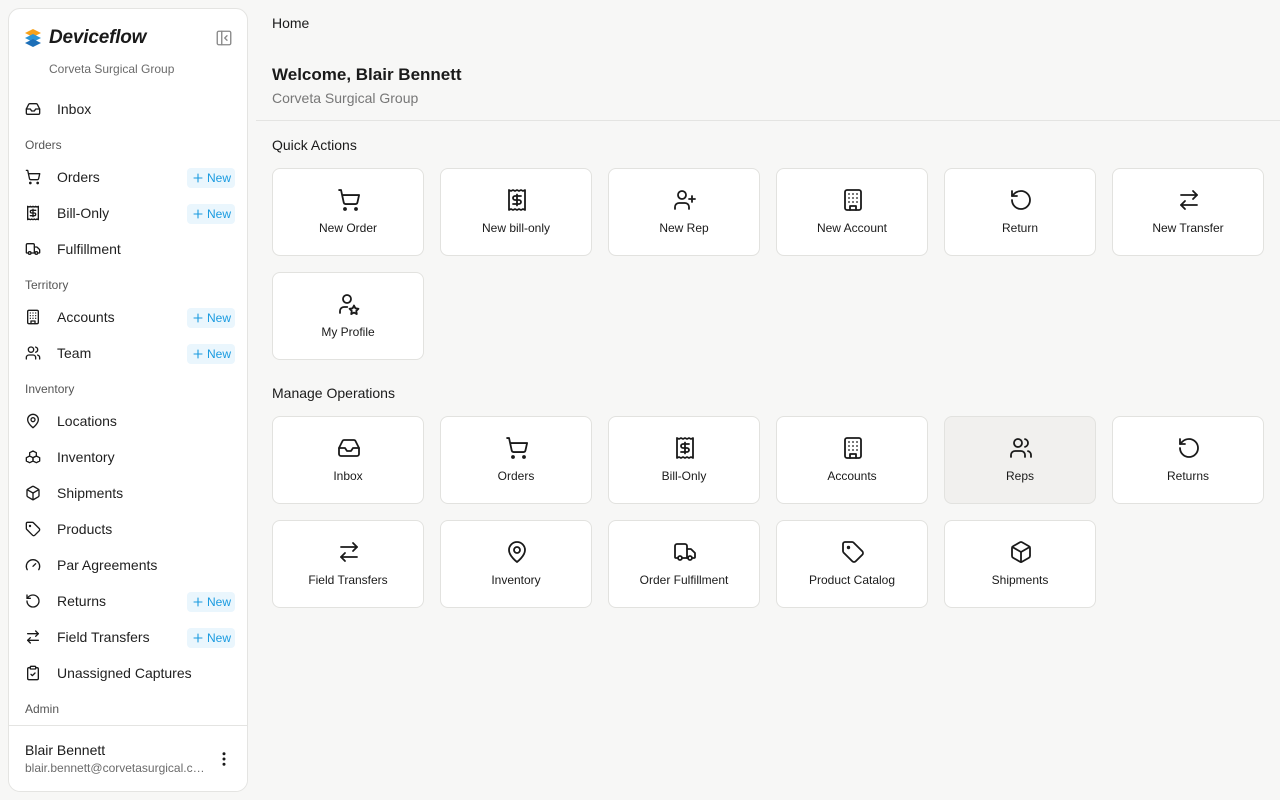  I want to click on brand-org: Corveta Surgical Group, so click(112, 69).